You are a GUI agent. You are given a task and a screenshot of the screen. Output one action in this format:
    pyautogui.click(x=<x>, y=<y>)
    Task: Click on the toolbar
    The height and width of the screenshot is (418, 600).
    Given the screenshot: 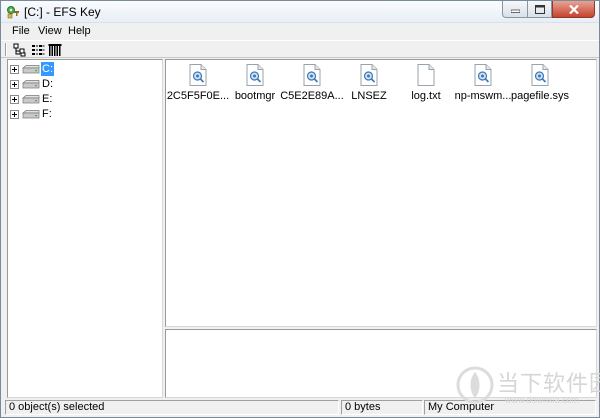 What is the action you would take?
    pyautogui.click(x=300, y=49)
    